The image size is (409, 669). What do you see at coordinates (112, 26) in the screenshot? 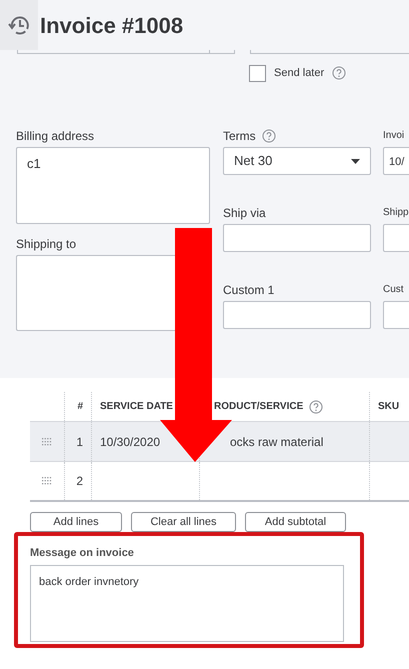
I see `invoice-title: Invoice #1008` at bounding box center [112, 26].